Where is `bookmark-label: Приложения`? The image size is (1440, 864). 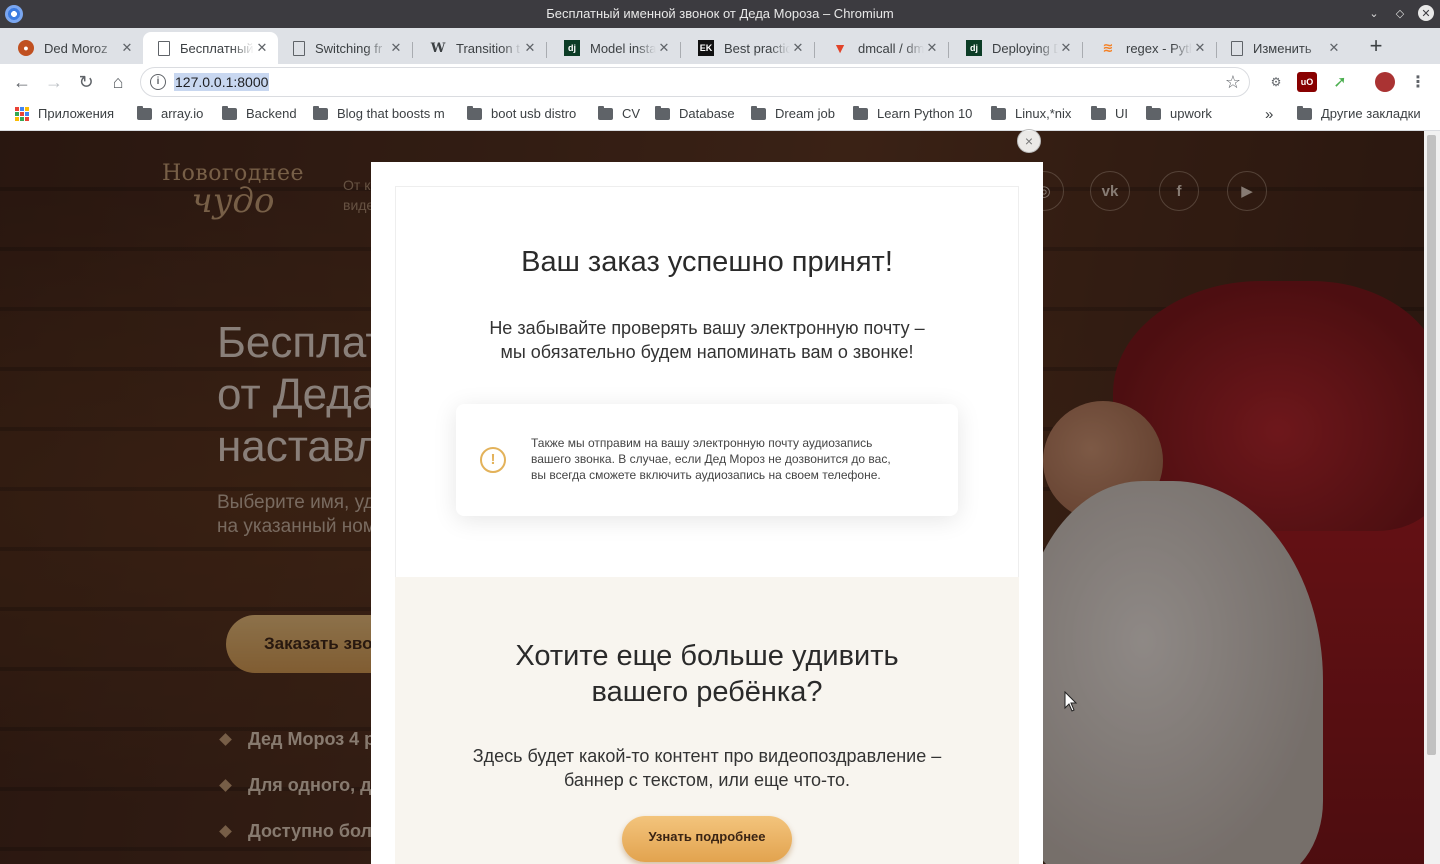
bookmark-label: Приложения is located at coordinates (76, 113).